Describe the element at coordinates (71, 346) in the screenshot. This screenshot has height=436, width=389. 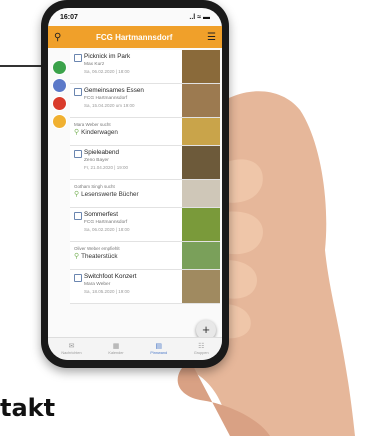
I see `tab-icon: ✉` at that location.